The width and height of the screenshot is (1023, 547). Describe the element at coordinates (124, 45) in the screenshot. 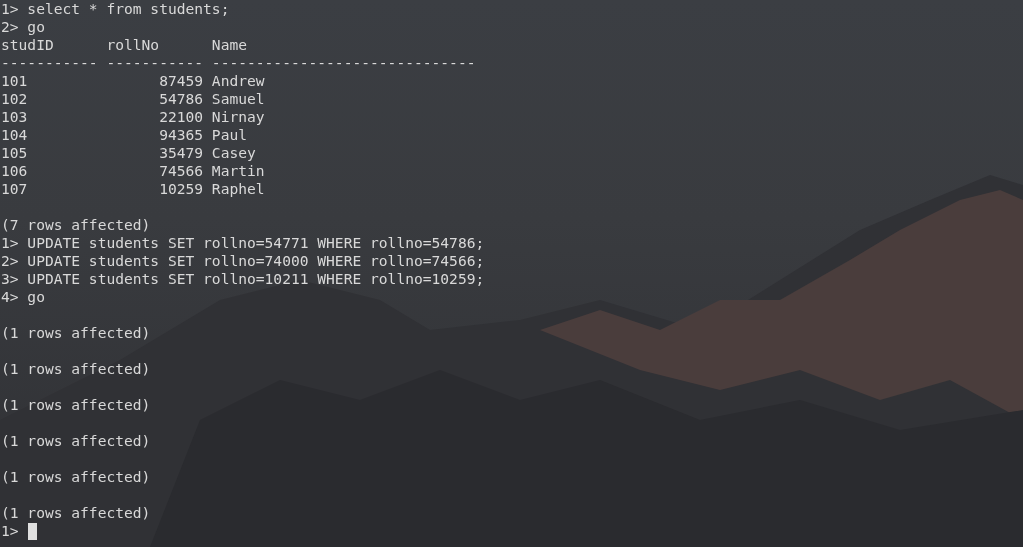

I see `terminal-line: studID rollNo Name` at that location.